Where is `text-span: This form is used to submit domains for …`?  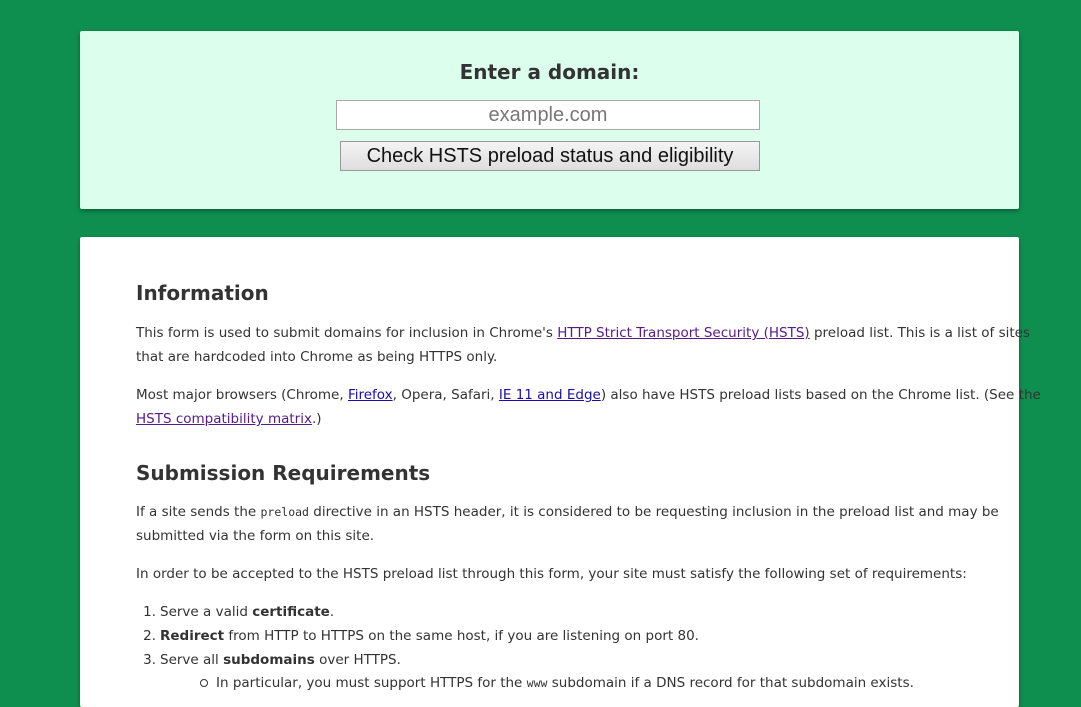 text-span: This form is used to submit domains for … is located at coordinates (347, 333).